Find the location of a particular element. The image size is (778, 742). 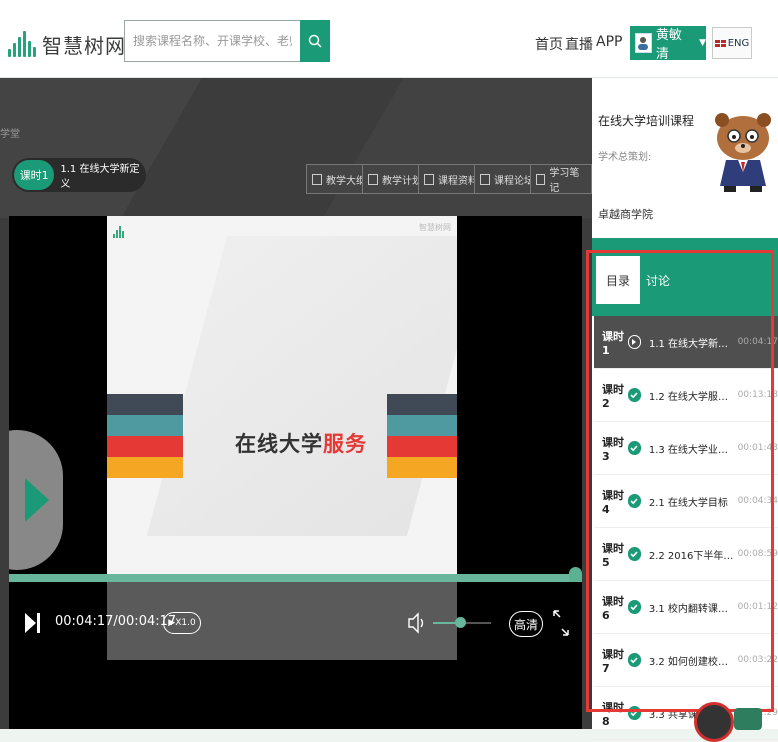

search-button is located at coordinates (315, 41).